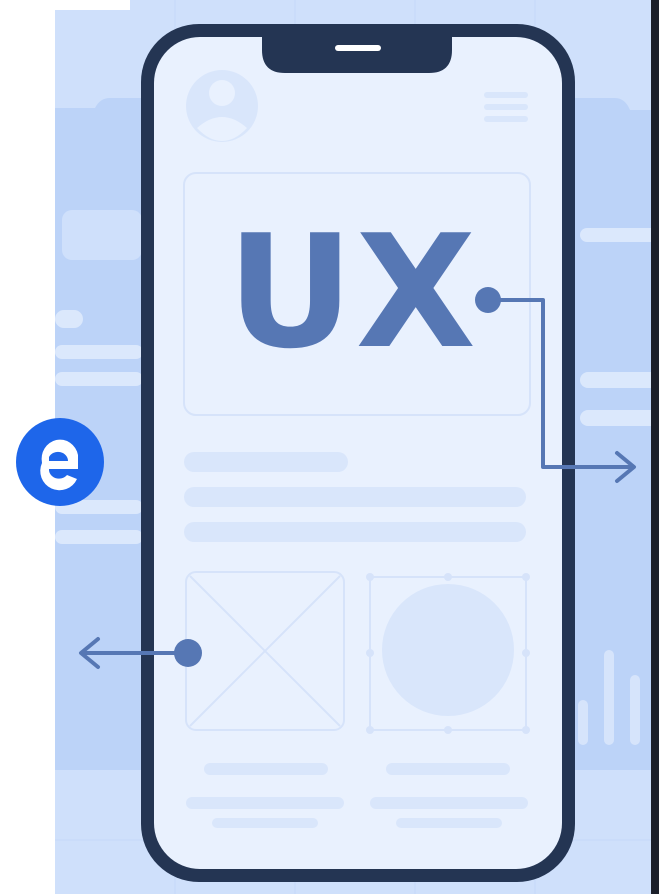 This screenshot has width=659, height=894. Describe the element at coordinates (655, 447) in the screenshot. I see `right-edge-strip` at that location.